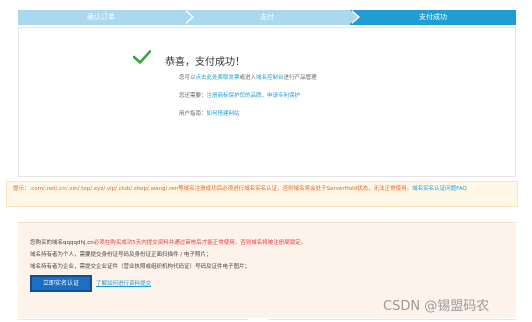 This screenshot has width=532, height=322. Describe the element at coordinates (140, 267) in the screenshot. I see `verify-company-text: 域名持有者为企业，需提交企业证件（营业执照或组织机构代码证）号码及证件电子图片；` at that location.